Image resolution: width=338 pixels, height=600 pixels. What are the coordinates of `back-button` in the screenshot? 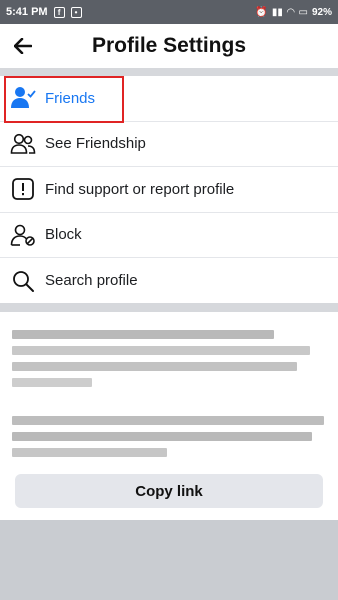 It's located at (23, 46).